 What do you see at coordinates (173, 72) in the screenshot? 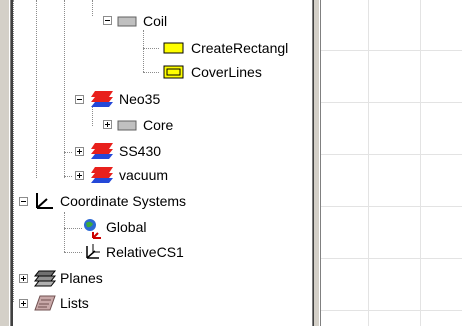
I see `cover-lines-icon` at bounding box center [173, 72].